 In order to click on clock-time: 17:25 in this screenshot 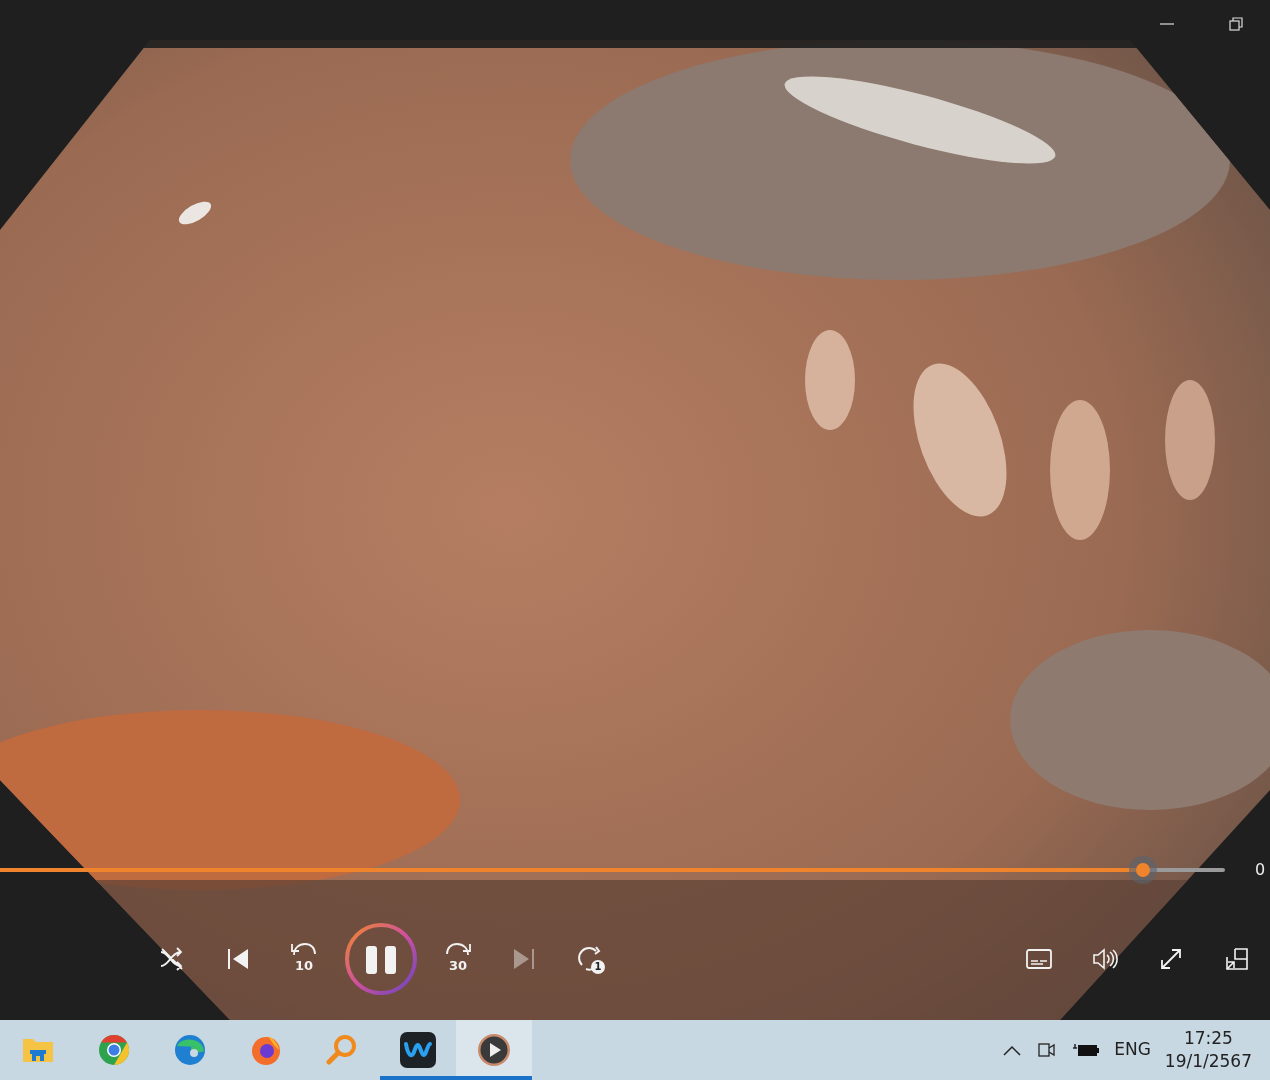, I will do `click(1208, 1038)`.